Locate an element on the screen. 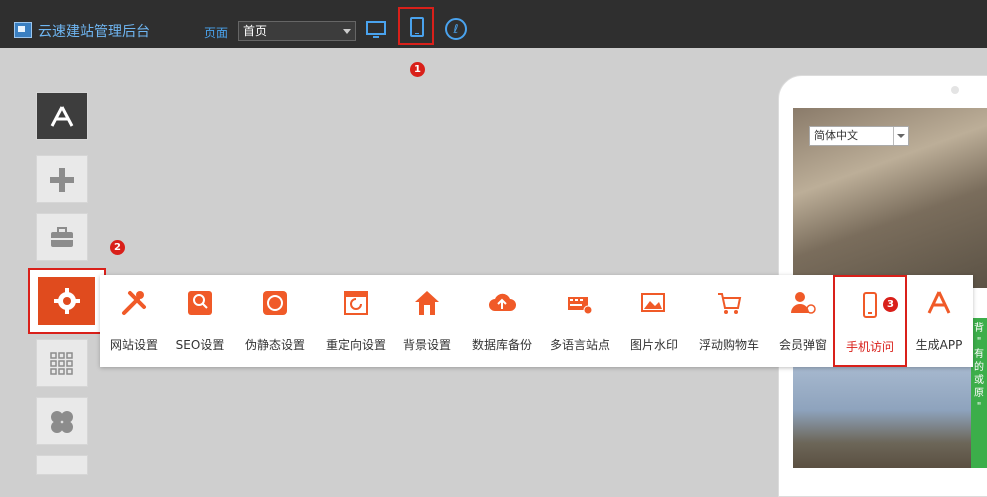  setting-label: SEO设置 is located at coordinates (200, 345).